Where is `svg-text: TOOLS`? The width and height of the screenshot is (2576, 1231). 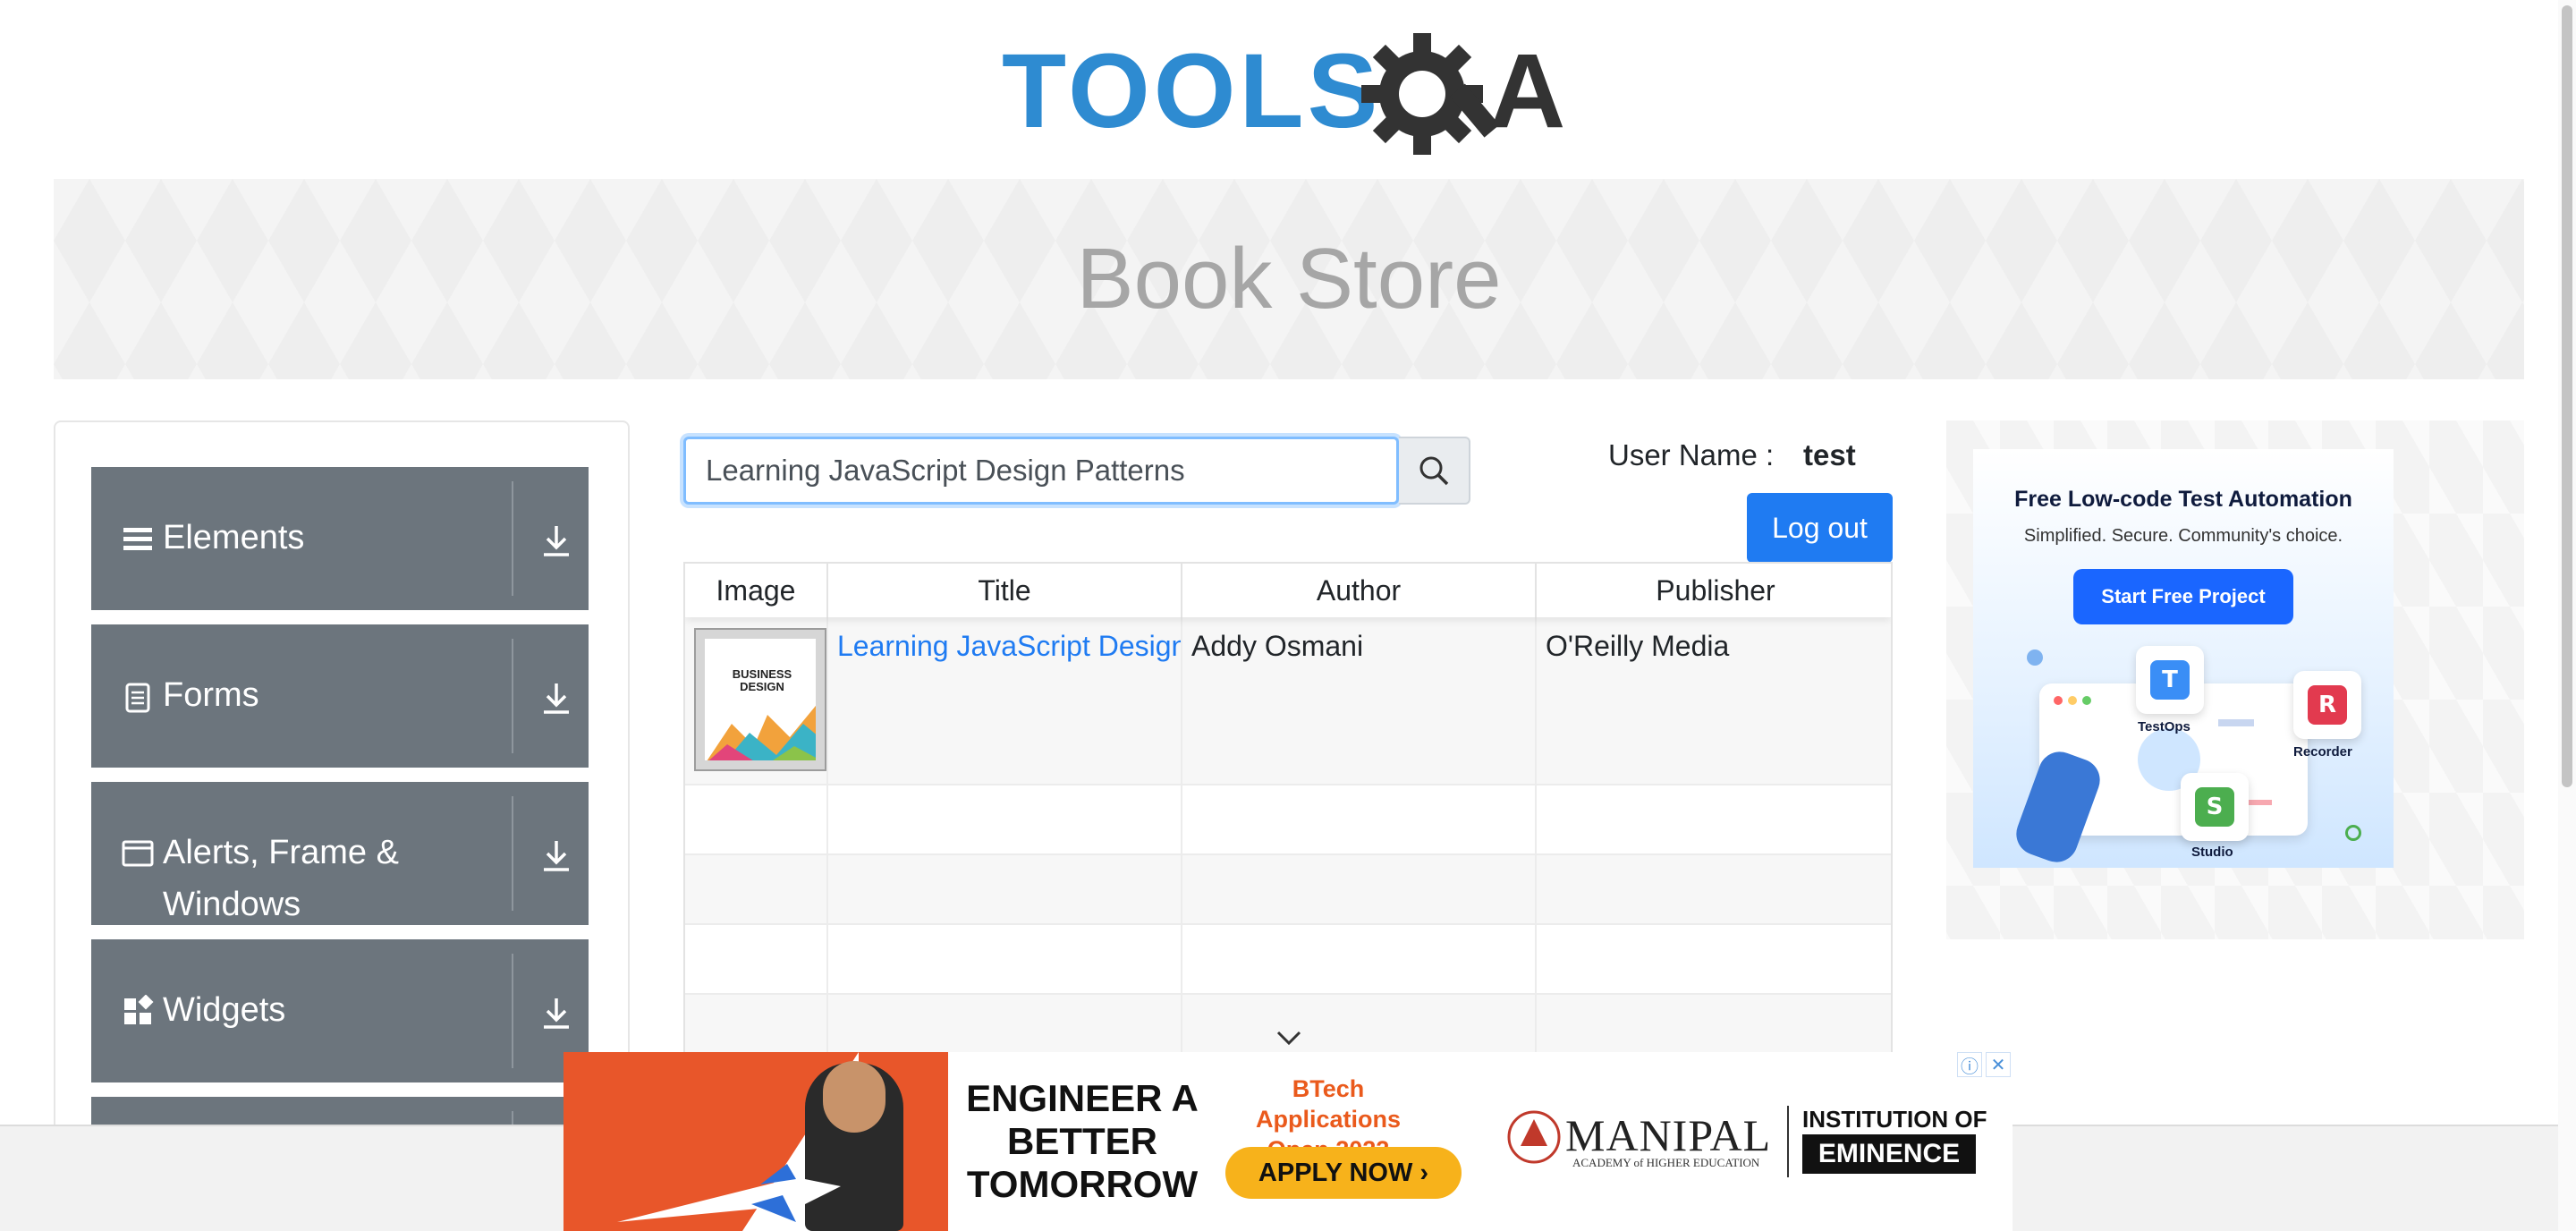
svg-text: TOOLS is located at coordinates (1191, 91).